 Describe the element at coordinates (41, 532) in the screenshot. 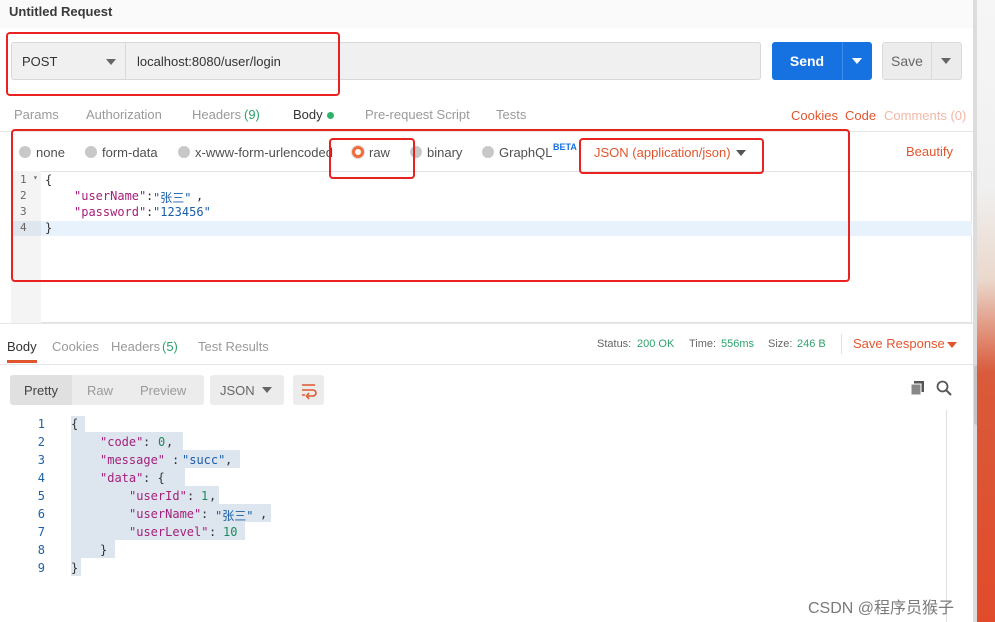

I see `line-number: 7` at that location.